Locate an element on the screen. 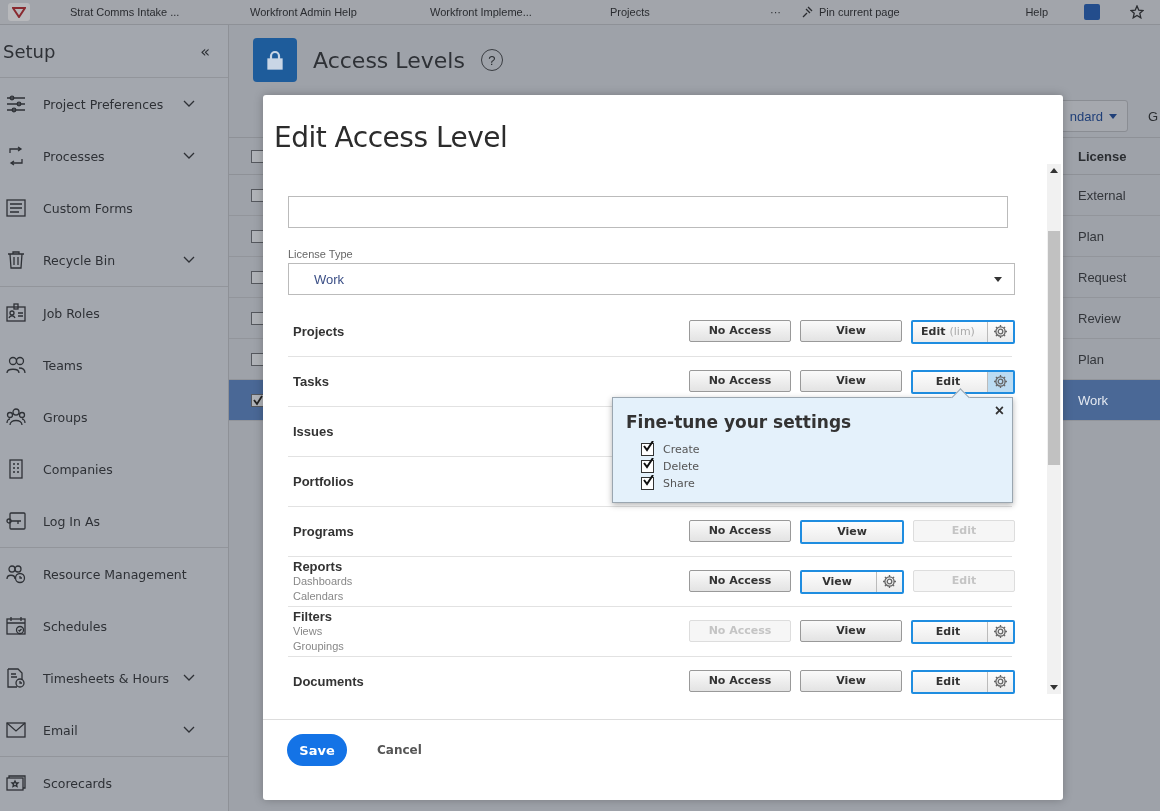 The width and height of the screenshot is (1160, 811). sidebar-item: Scorecards is located at coordinates (114, 783).